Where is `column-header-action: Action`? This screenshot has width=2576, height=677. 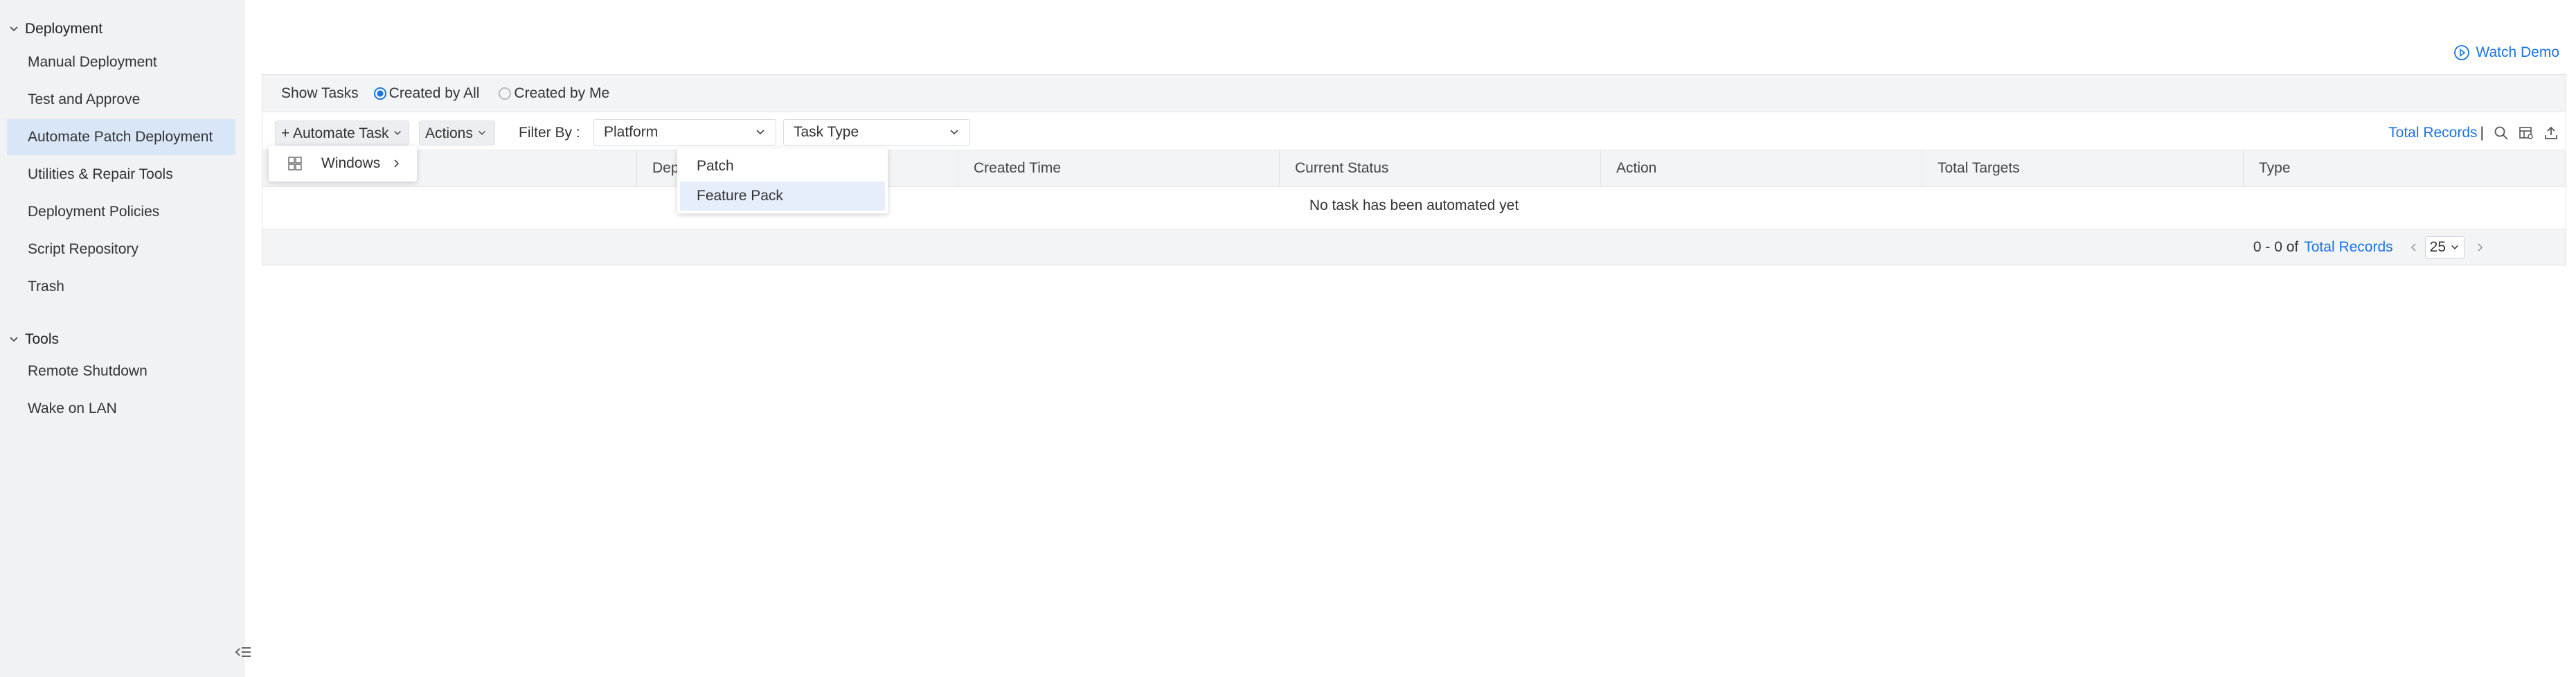 column-header-action: Action is located at coordinates (1761, 168).